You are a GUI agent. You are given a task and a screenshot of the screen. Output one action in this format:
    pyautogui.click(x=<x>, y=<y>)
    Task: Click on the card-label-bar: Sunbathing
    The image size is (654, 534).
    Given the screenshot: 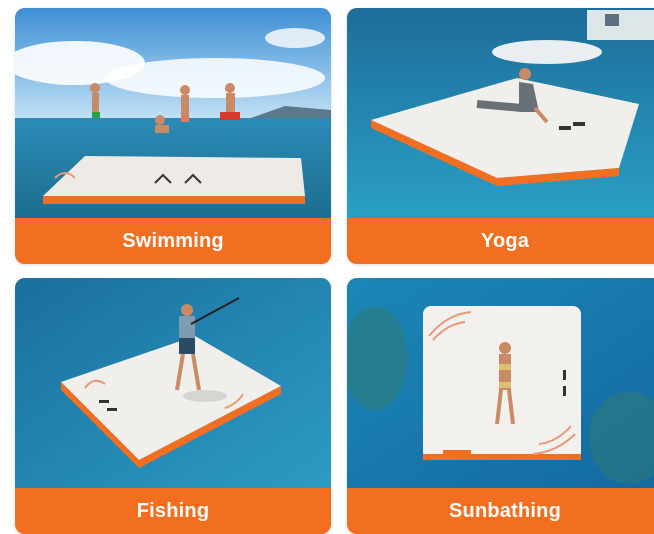 What is the action you would take?
    pyautogui.click(x=500, y=511)
    